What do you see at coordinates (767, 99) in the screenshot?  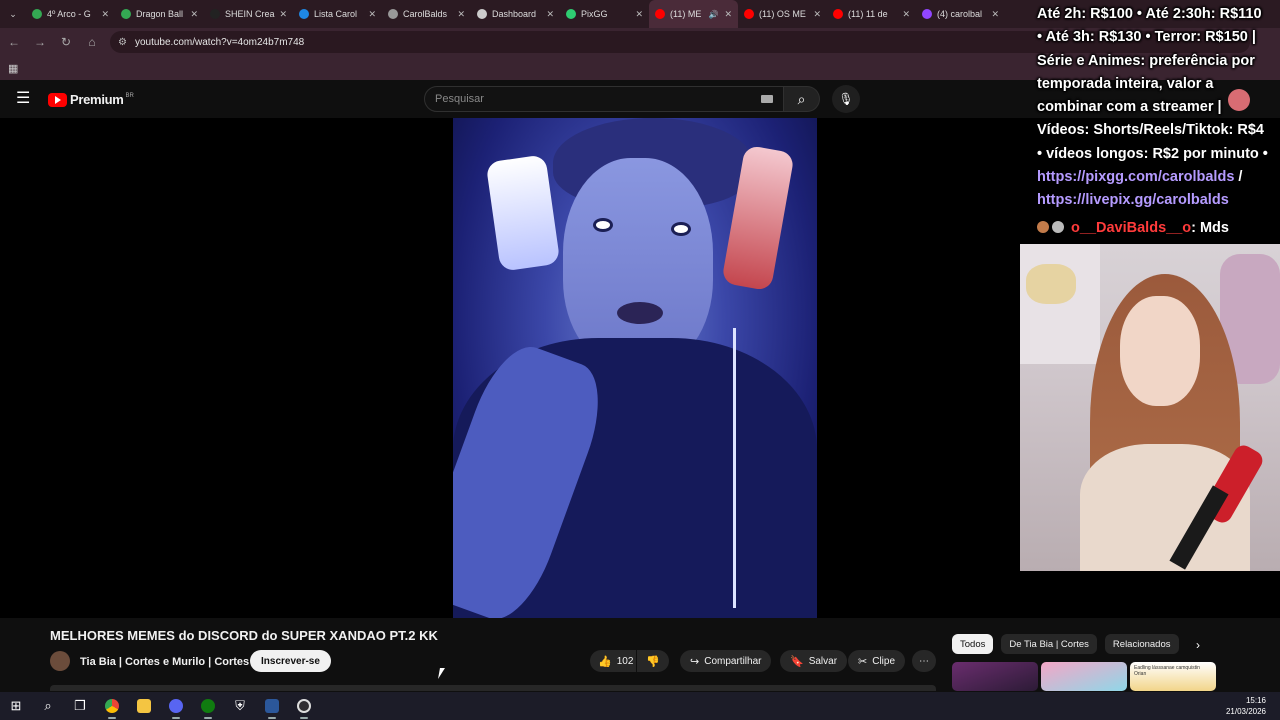 I see `keyboard-icon` at bounding box center [767, 99].